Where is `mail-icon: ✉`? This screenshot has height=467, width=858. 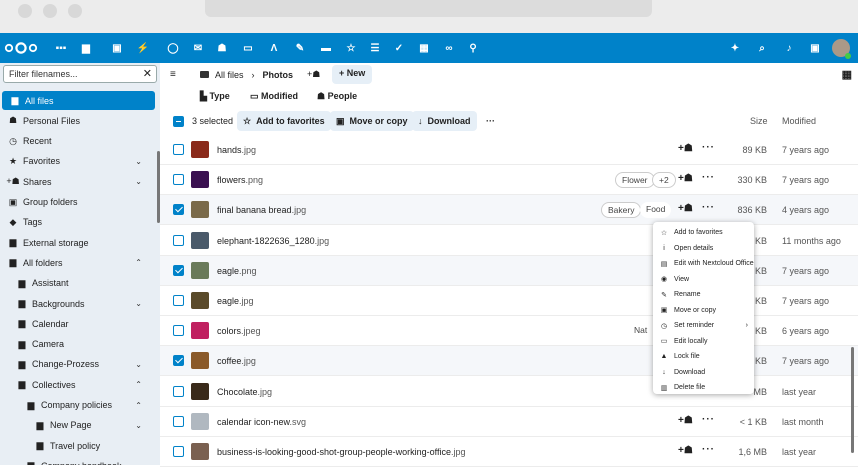
mail-icon: ✉ is located at coordinates (198, 48).